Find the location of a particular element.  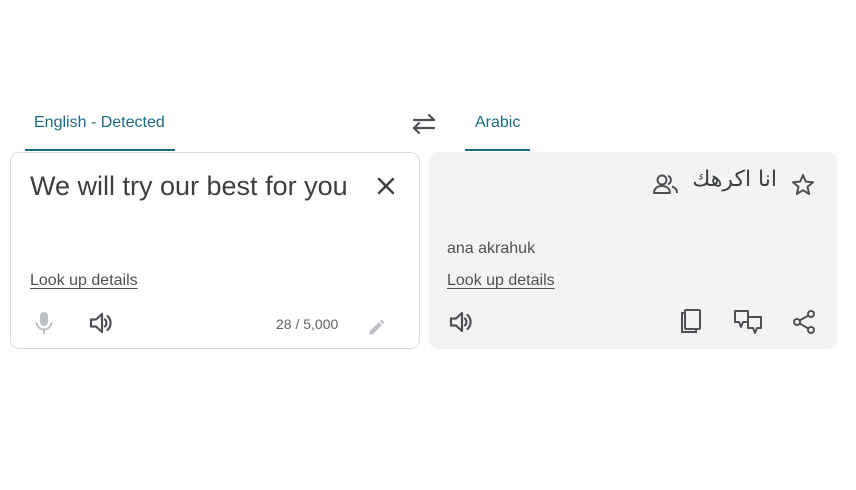

copy-icon is located at coordinates (691, 321).